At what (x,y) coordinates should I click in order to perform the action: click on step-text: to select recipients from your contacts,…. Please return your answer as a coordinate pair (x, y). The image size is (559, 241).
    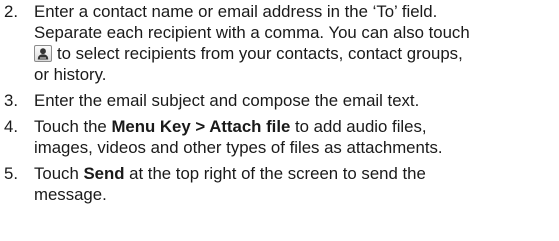
    Looking at the image, I should click on (260, 53).